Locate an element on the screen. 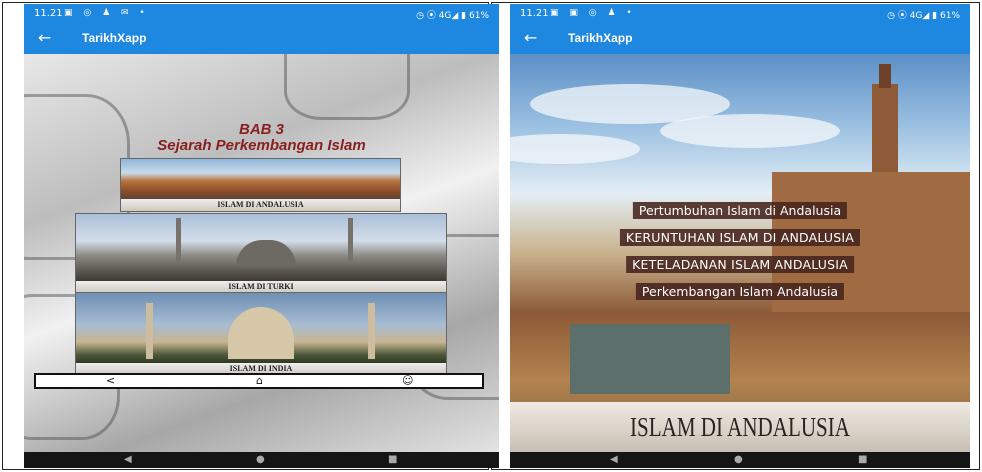  menu-keteladanan: KETELADANAN ISLAM ANDALUSIA is located at coordinates (740, 264).